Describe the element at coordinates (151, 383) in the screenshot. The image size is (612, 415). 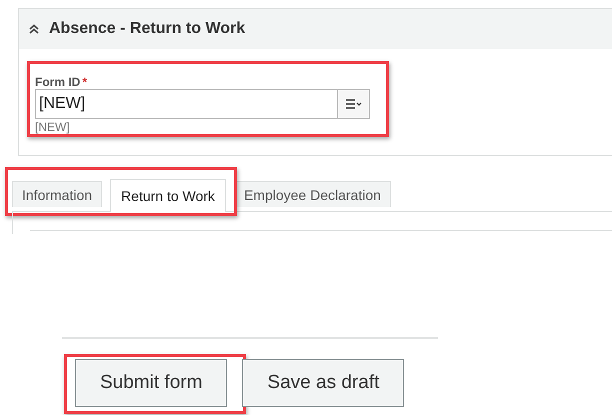
I see `action-button: Submit form` at that location.